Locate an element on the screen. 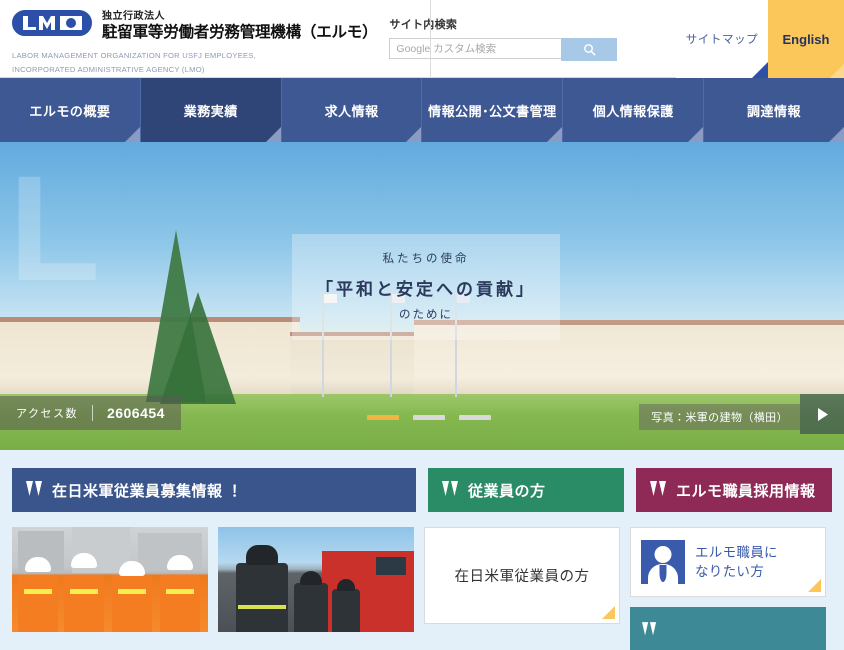 This screenshot has height=650, width=844. card-label: 在日米軍従業員の方 is located at coordinates (522, 577).